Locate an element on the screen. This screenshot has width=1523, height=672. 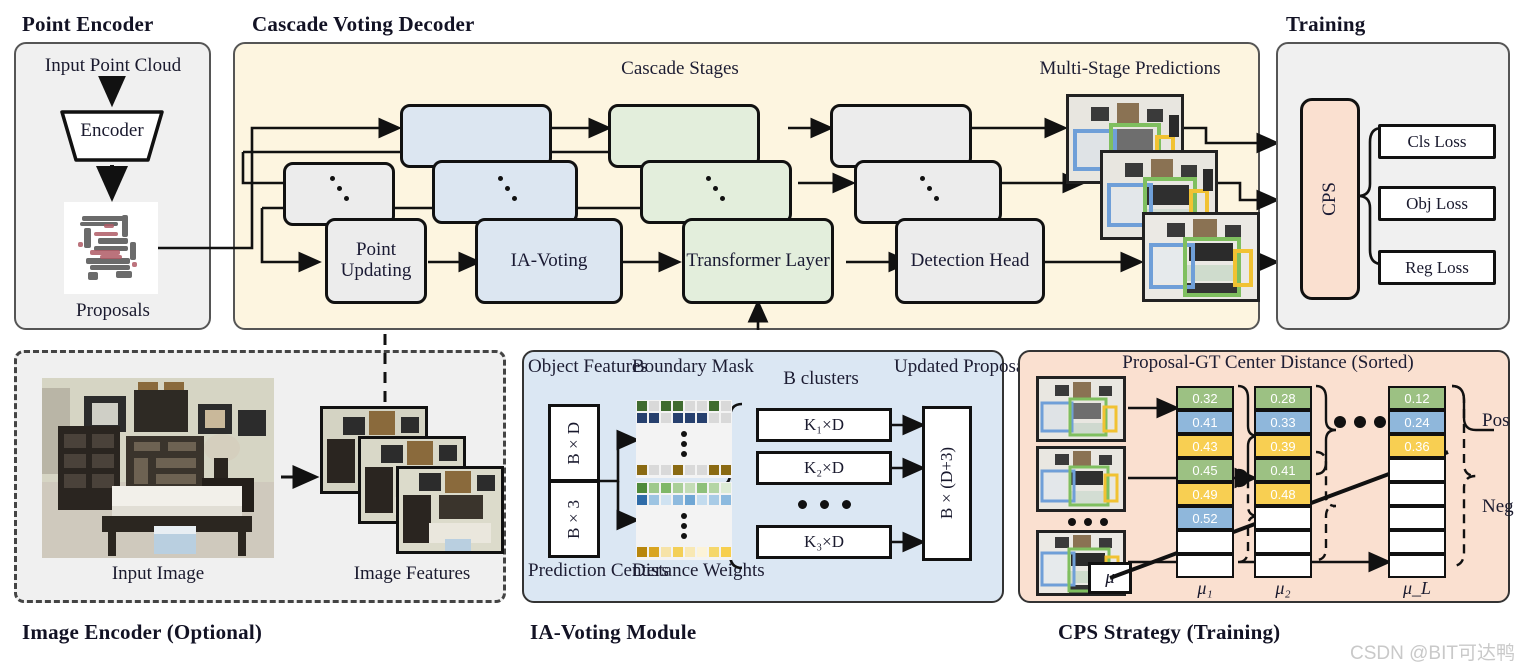
stage-label-transformer: Transformer Layer is located at coordinates (758, 260).